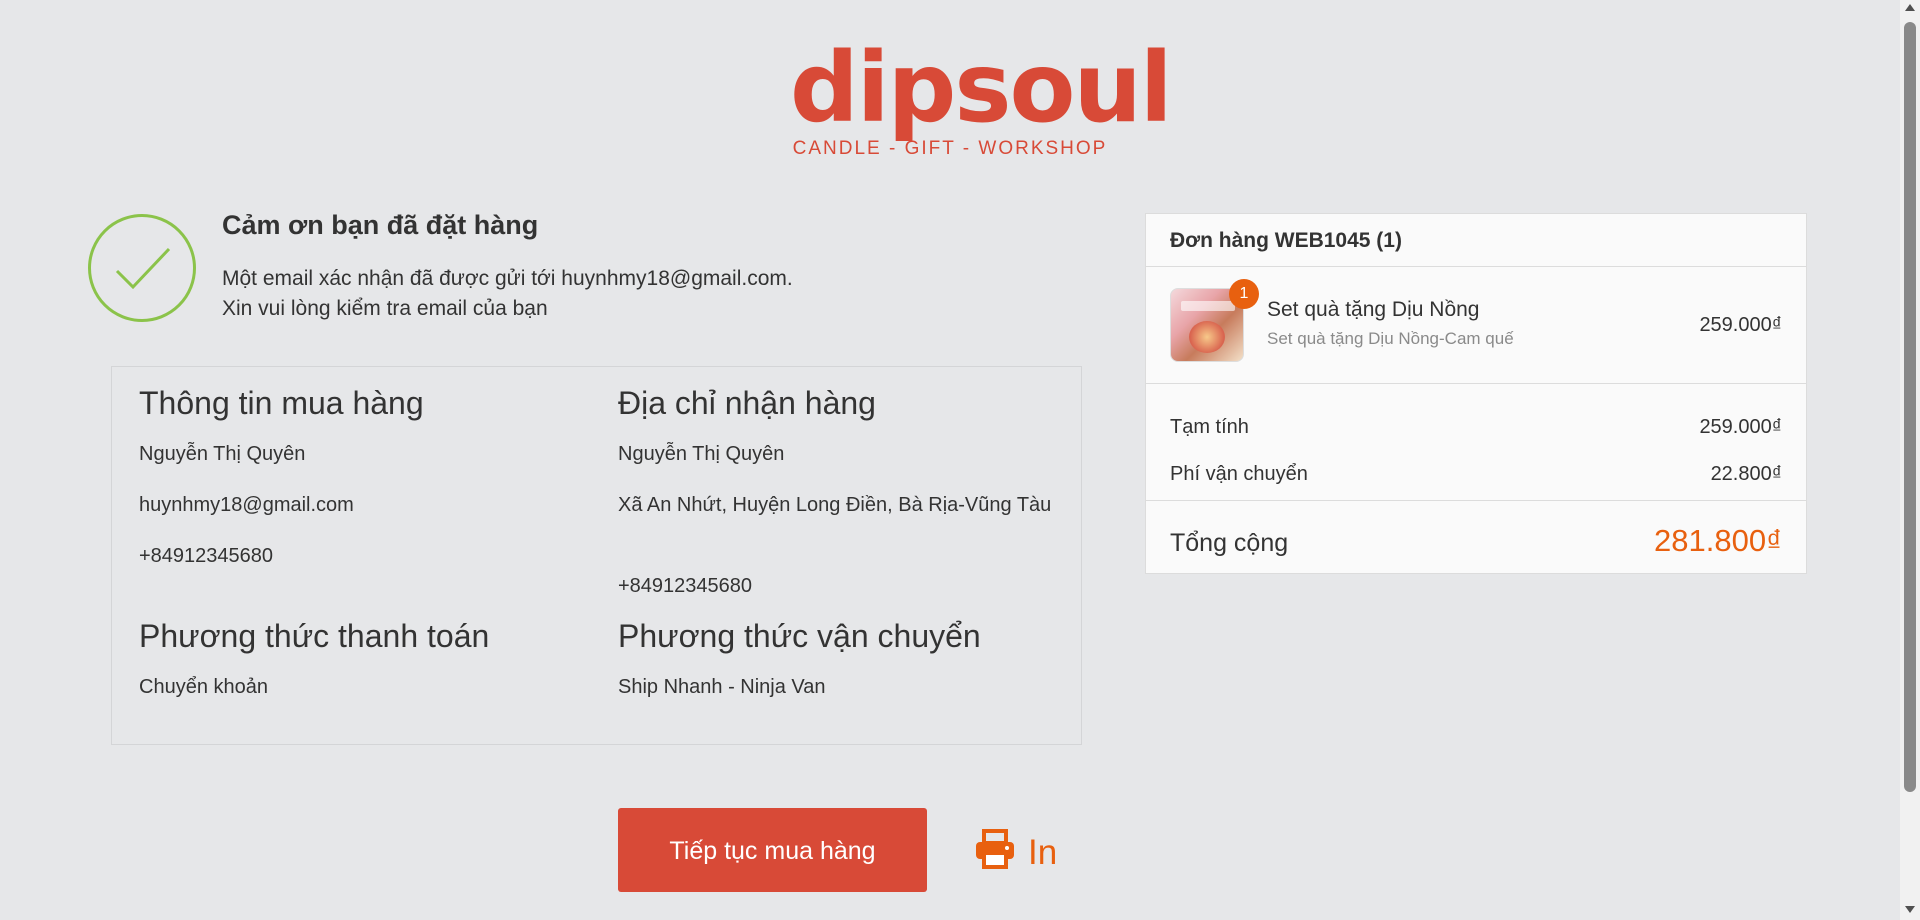 This screenshot has width=1920, height=920. What do you see at coordinates (772, 850) in the screenshot?
I see `continue-shopping-button: Tiếp tục mua hàng` at bounding box center [772, 850].